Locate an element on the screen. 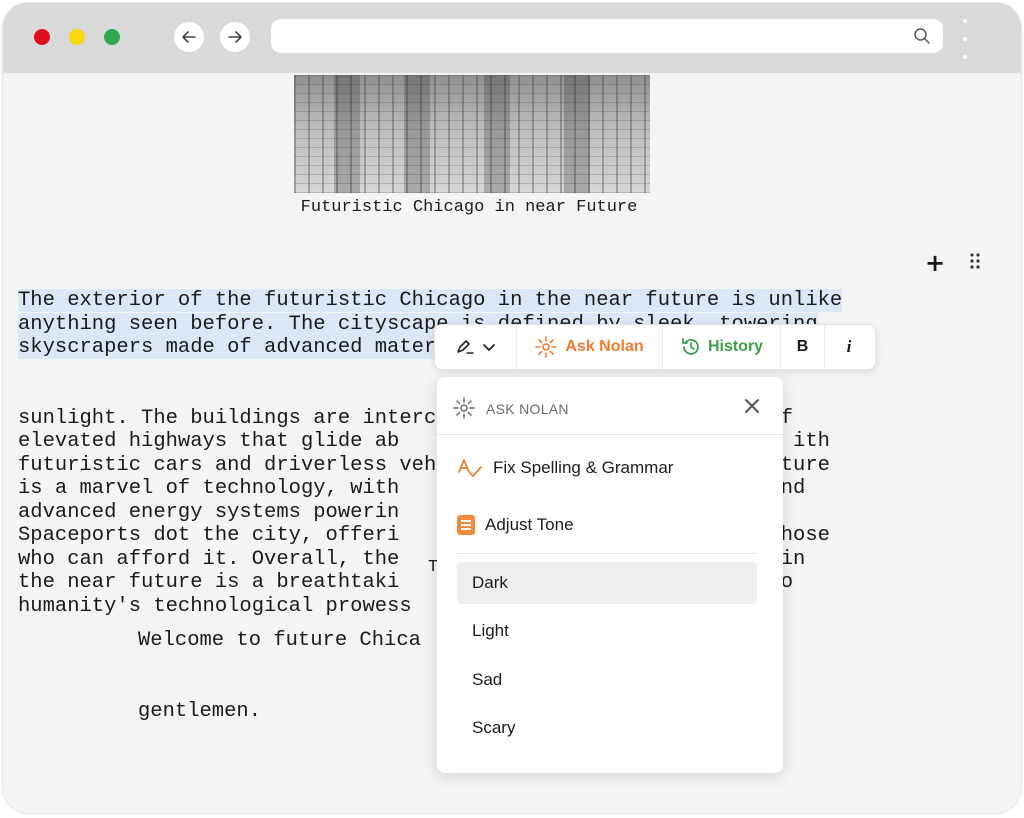 The width and height of the screenshot is (1024, 818). address-bar is located at coordinates (607, 36).